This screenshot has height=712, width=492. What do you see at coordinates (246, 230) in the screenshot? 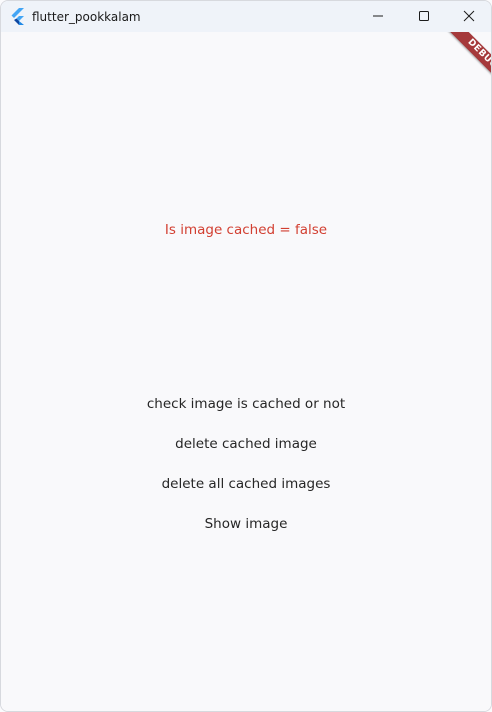
I see `cache-status-text: Is image cached = false` at bounding box center [246, 230].